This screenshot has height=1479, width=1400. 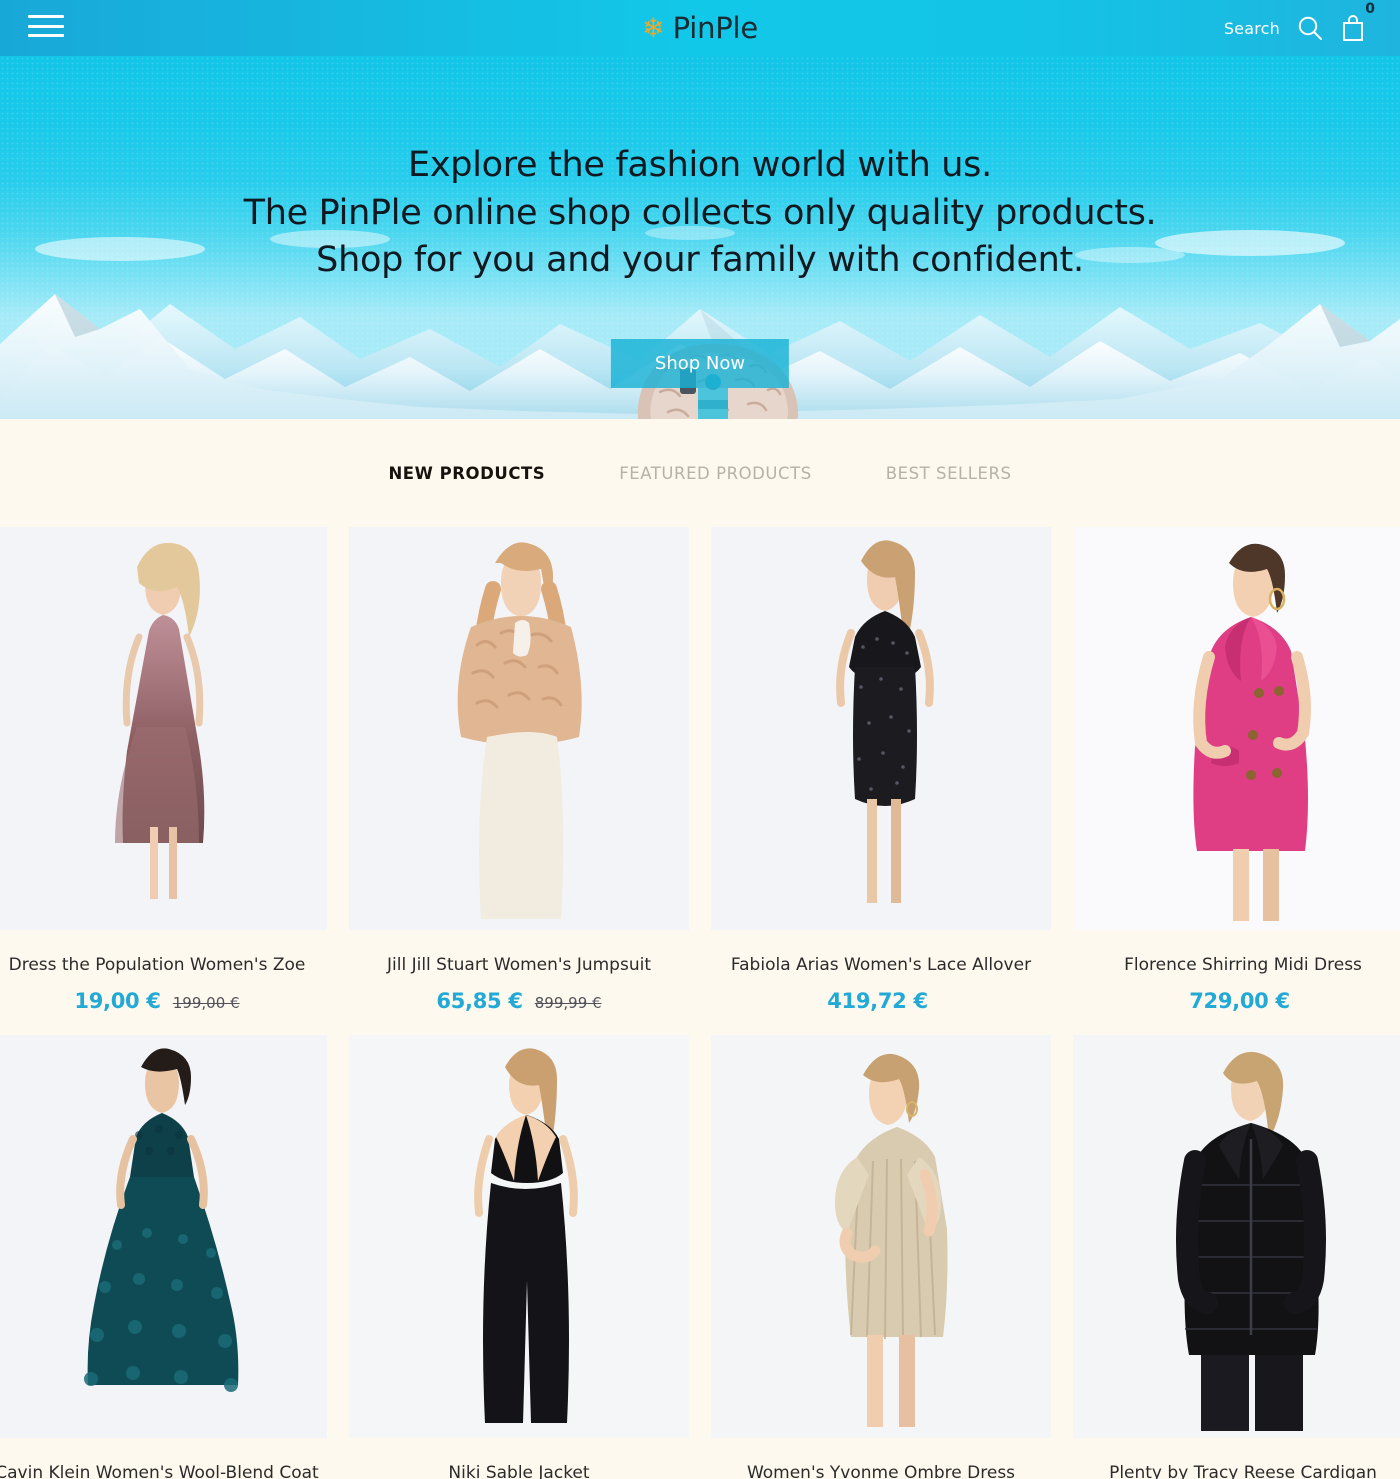 I want to click on product-price-group: 19,00 € 199,00 €, so click(x=163, y=1001).